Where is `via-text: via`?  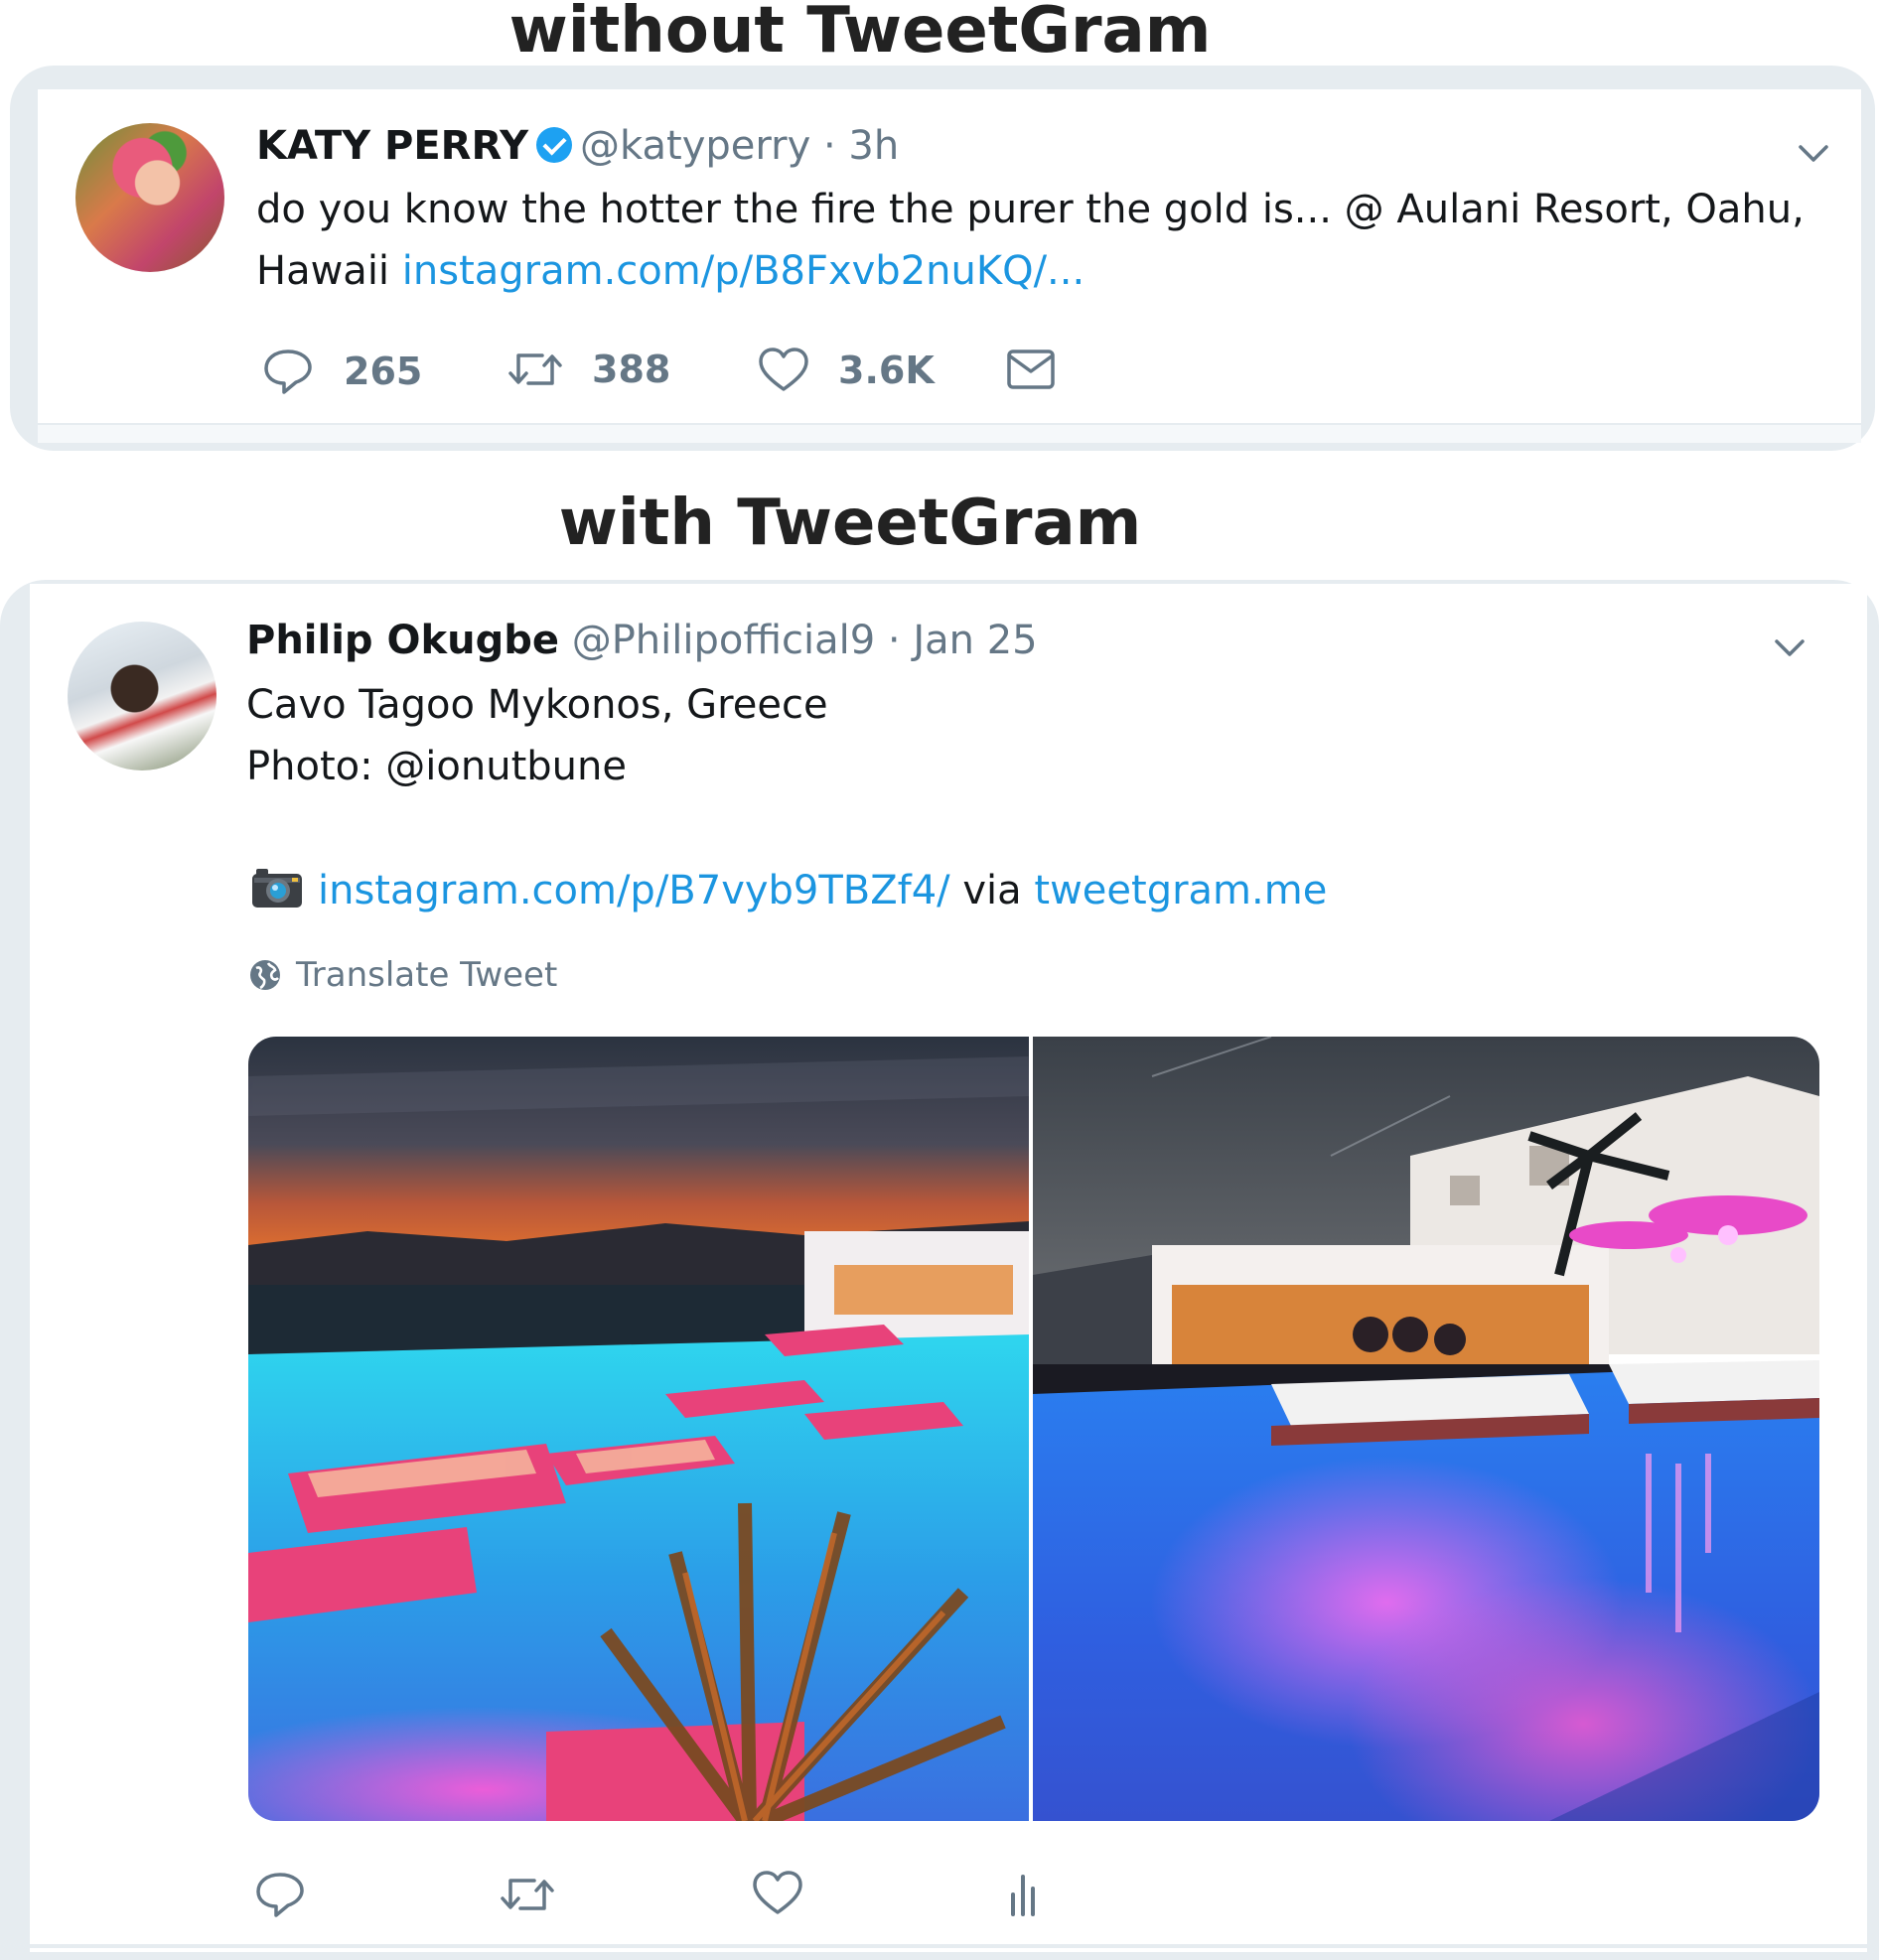
via-text: via is located at coordinates (992, 890).